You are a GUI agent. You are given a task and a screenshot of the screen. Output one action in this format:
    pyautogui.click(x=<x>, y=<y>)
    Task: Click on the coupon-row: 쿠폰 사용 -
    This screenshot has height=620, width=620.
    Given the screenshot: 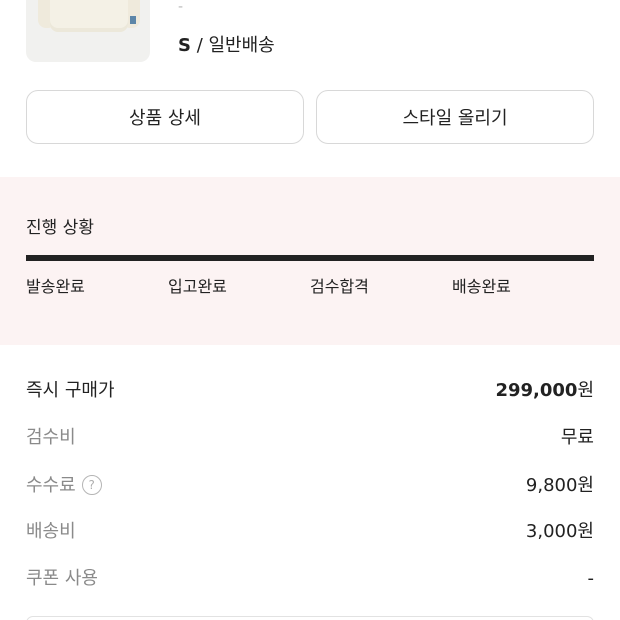 What is the action you would take?
    pyautogui.click(x=310, y=579)
    